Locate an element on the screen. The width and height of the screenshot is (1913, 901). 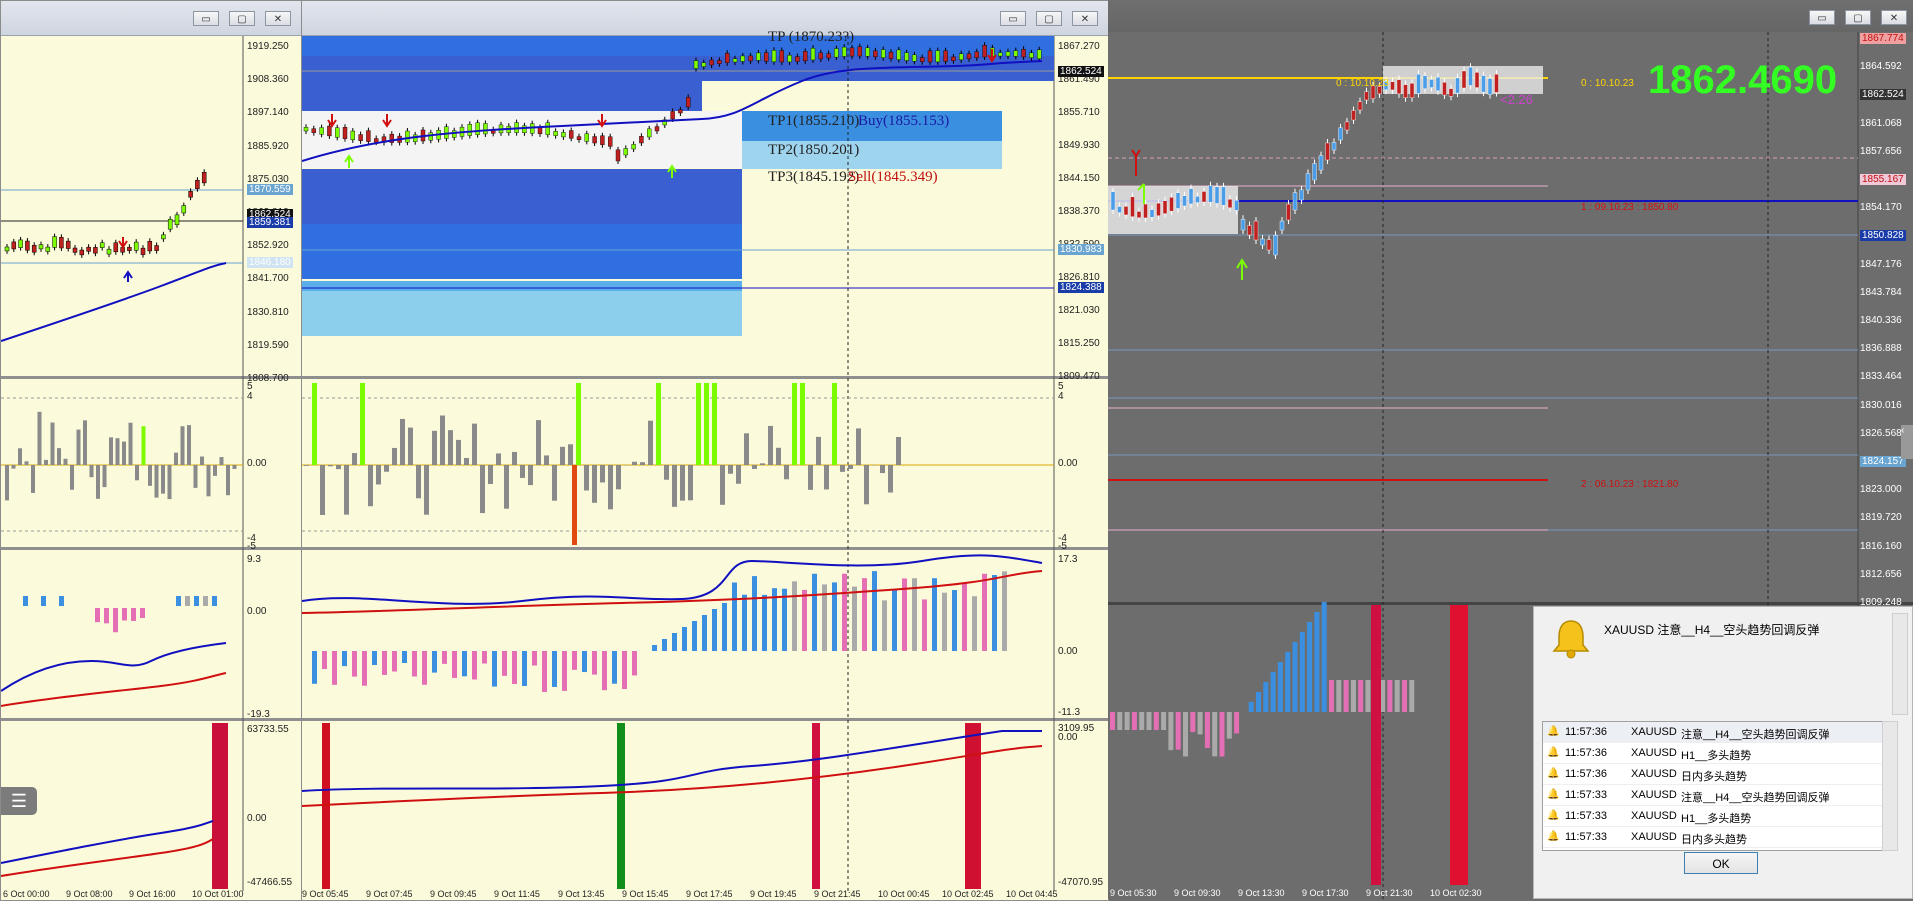
vol-scale-label: 63733.55 is located at coordinates (268, 729).